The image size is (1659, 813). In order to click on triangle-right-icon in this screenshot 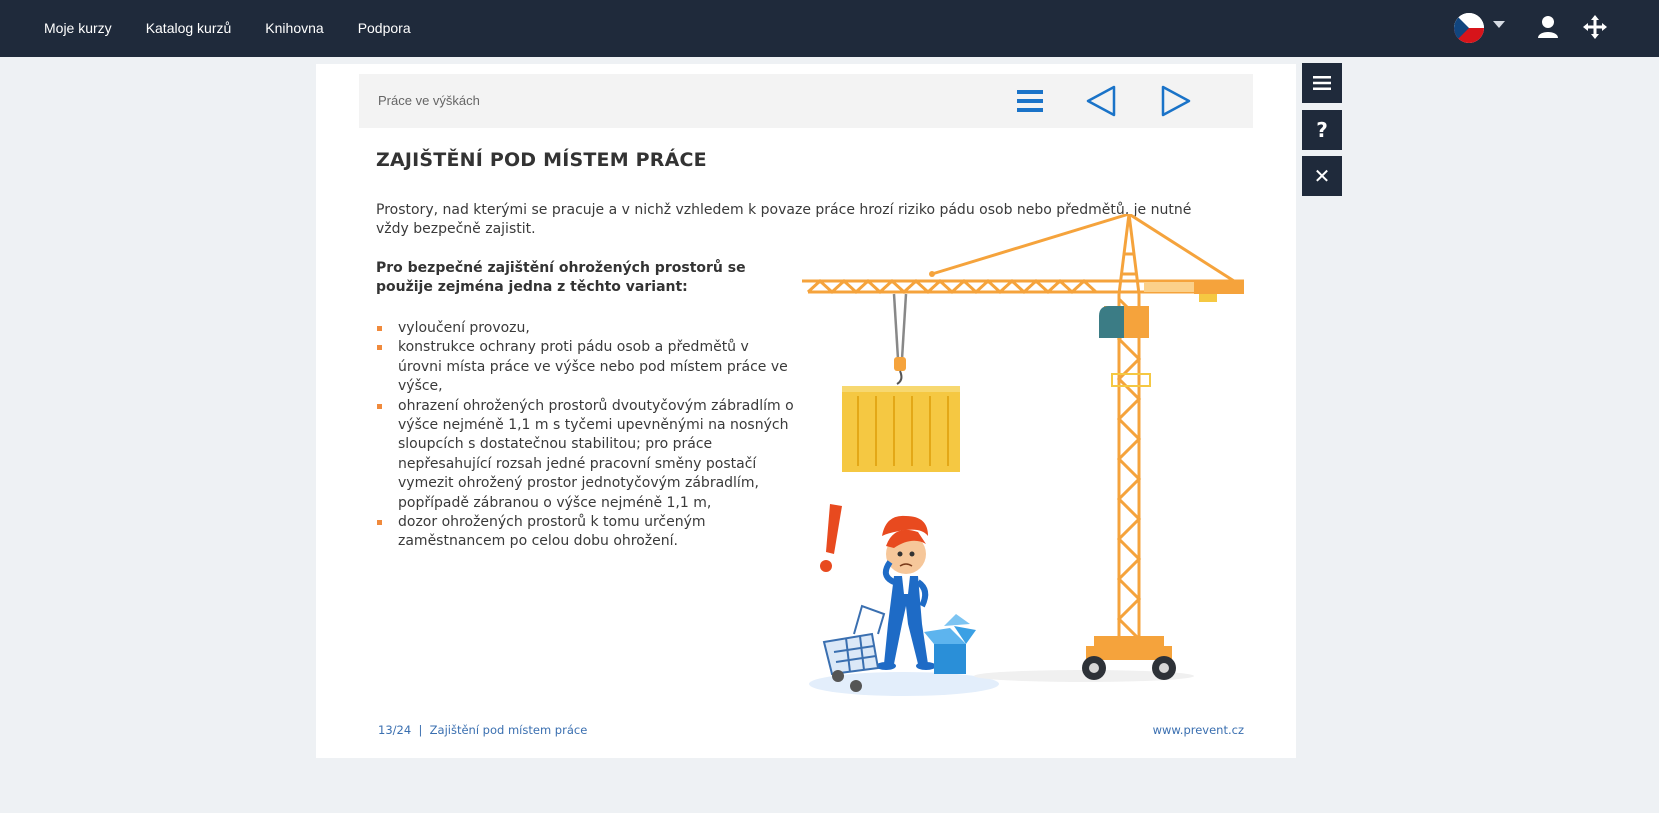, I will do `click(1176, 101)`.